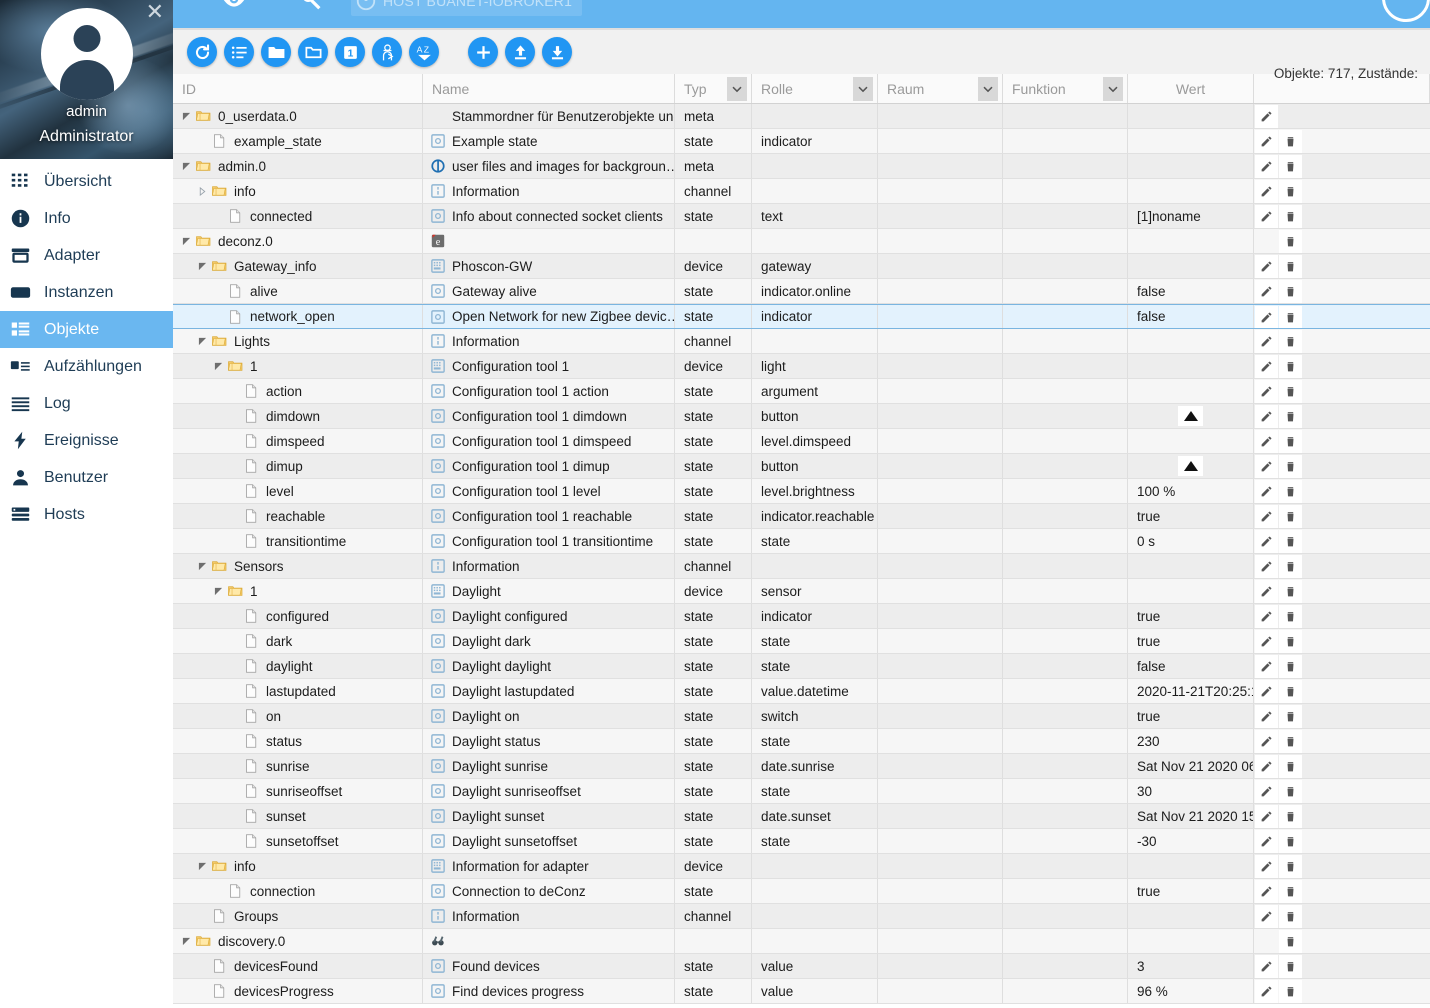 The image size is (1430, 1008). I want to click on column-header-typ: Typ, so click(713, 88).